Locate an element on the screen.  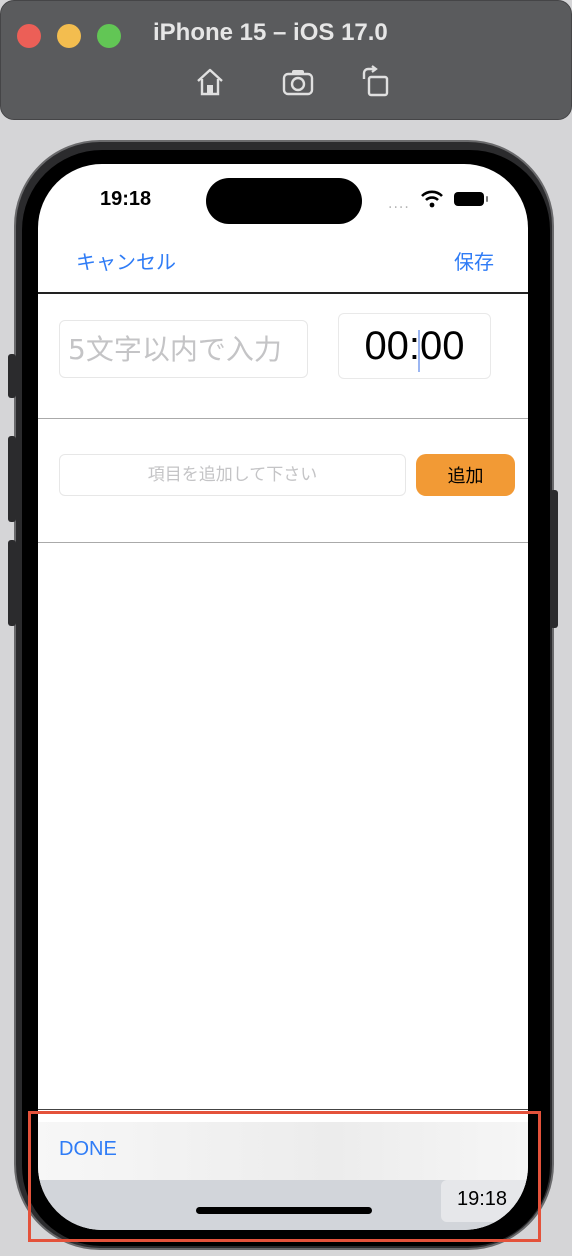
name-input is located at coordinates (183, 349).